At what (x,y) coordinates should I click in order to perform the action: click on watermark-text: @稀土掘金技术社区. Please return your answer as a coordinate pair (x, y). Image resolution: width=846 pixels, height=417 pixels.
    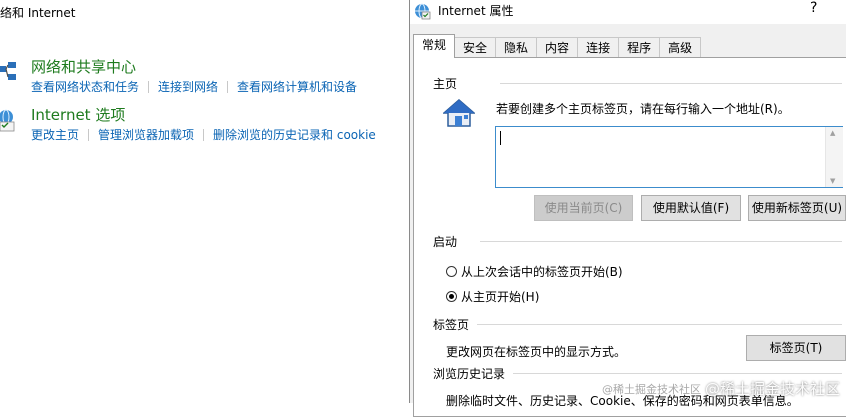
    Looking at the image, I should click on (772, 389).